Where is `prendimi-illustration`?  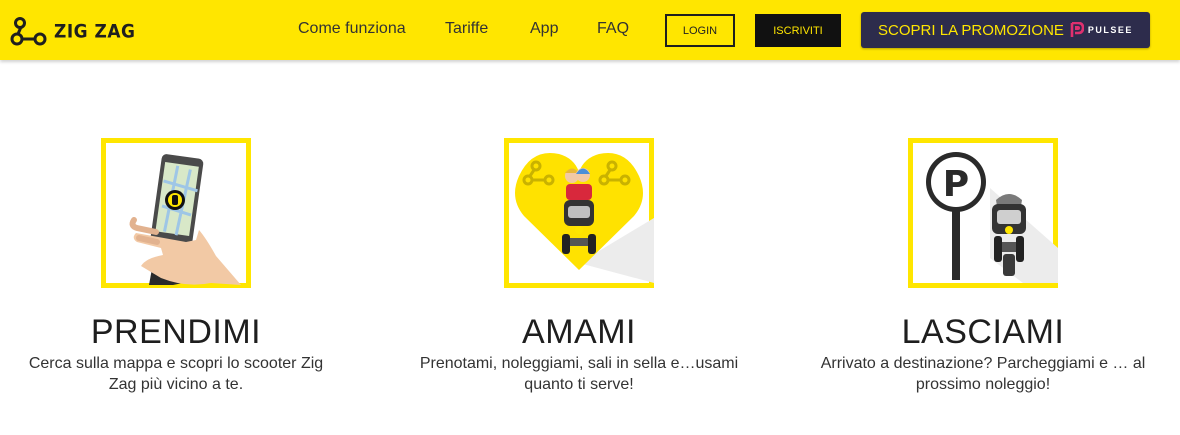
prendimi-illustration is located at coordinates (176, 213).